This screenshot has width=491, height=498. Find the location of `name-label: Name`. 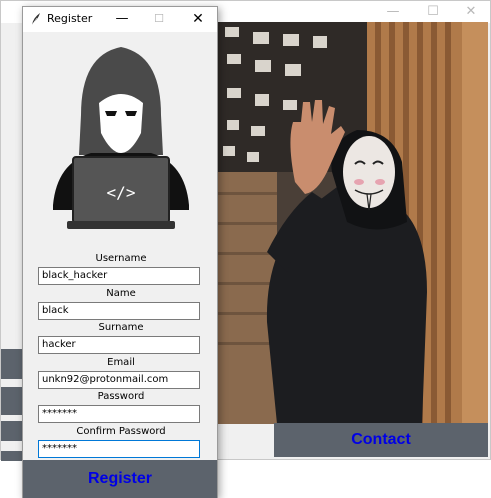

name-label: Name is located at coordinates (121, 293).